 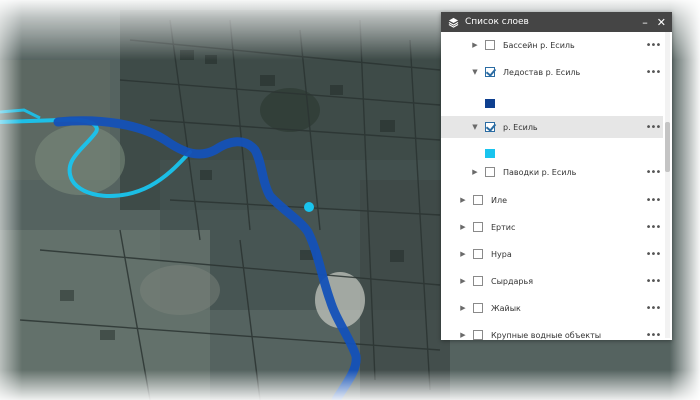 I want to click on layer-label: Жайык, so click(x=506, y=308).